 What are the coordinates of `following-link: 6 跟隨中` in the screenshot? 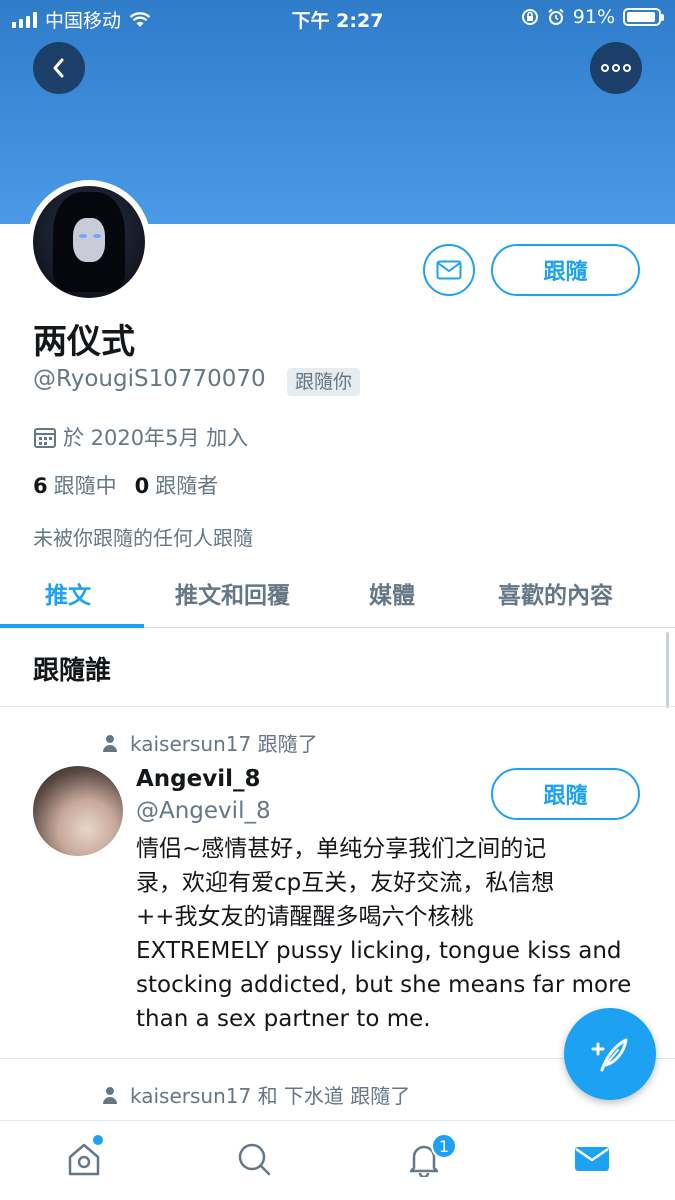 It's located at (75, 485).